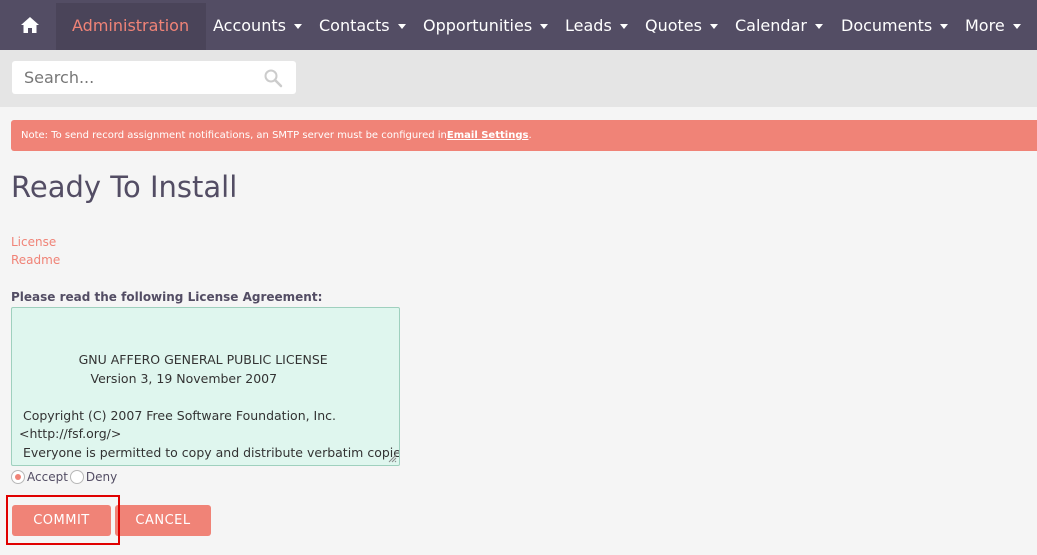 The height and width of the screenshot is (555, 1037). What do you see at coordinates (779, 25) in the screenshot?
I see `nav-item-calendar: Calendar` at bounding box center [779, 25].